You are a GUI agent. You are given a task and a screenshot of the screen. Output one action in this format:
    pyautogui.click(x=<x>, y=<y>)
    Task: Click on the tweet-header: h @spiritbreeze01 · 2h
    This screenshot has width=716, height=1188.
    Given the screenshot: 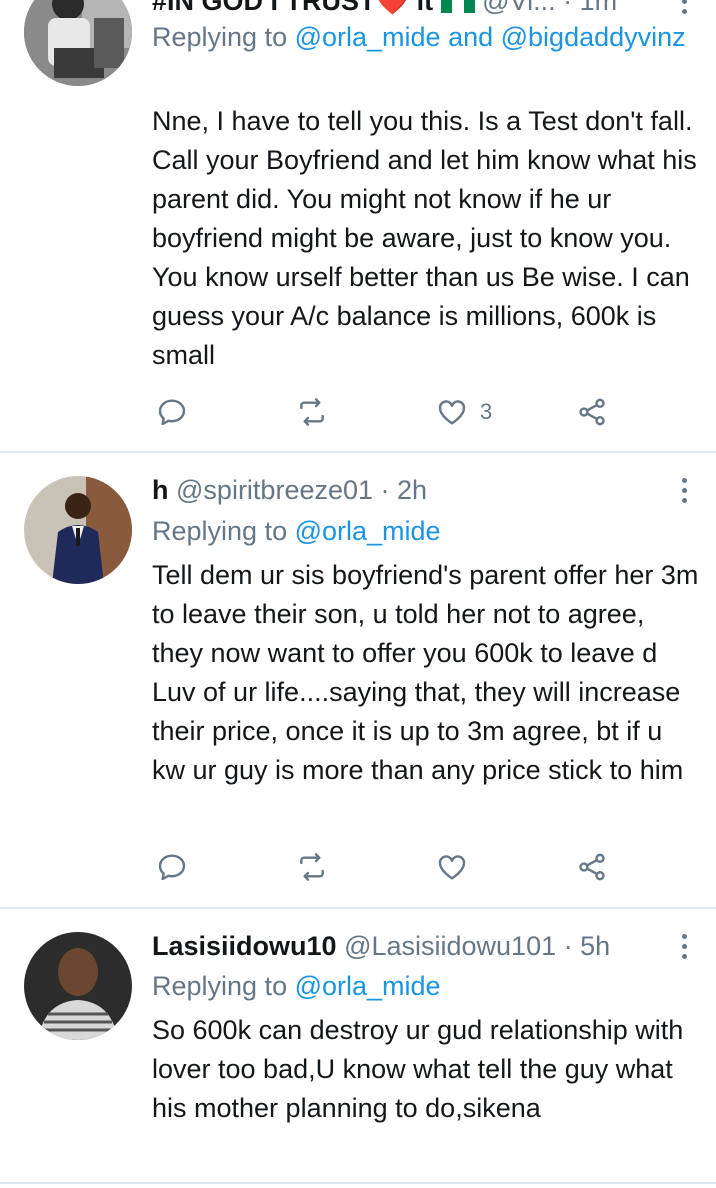 What is the action you would take?
    pyautogui.click(x=424, y=490)
    